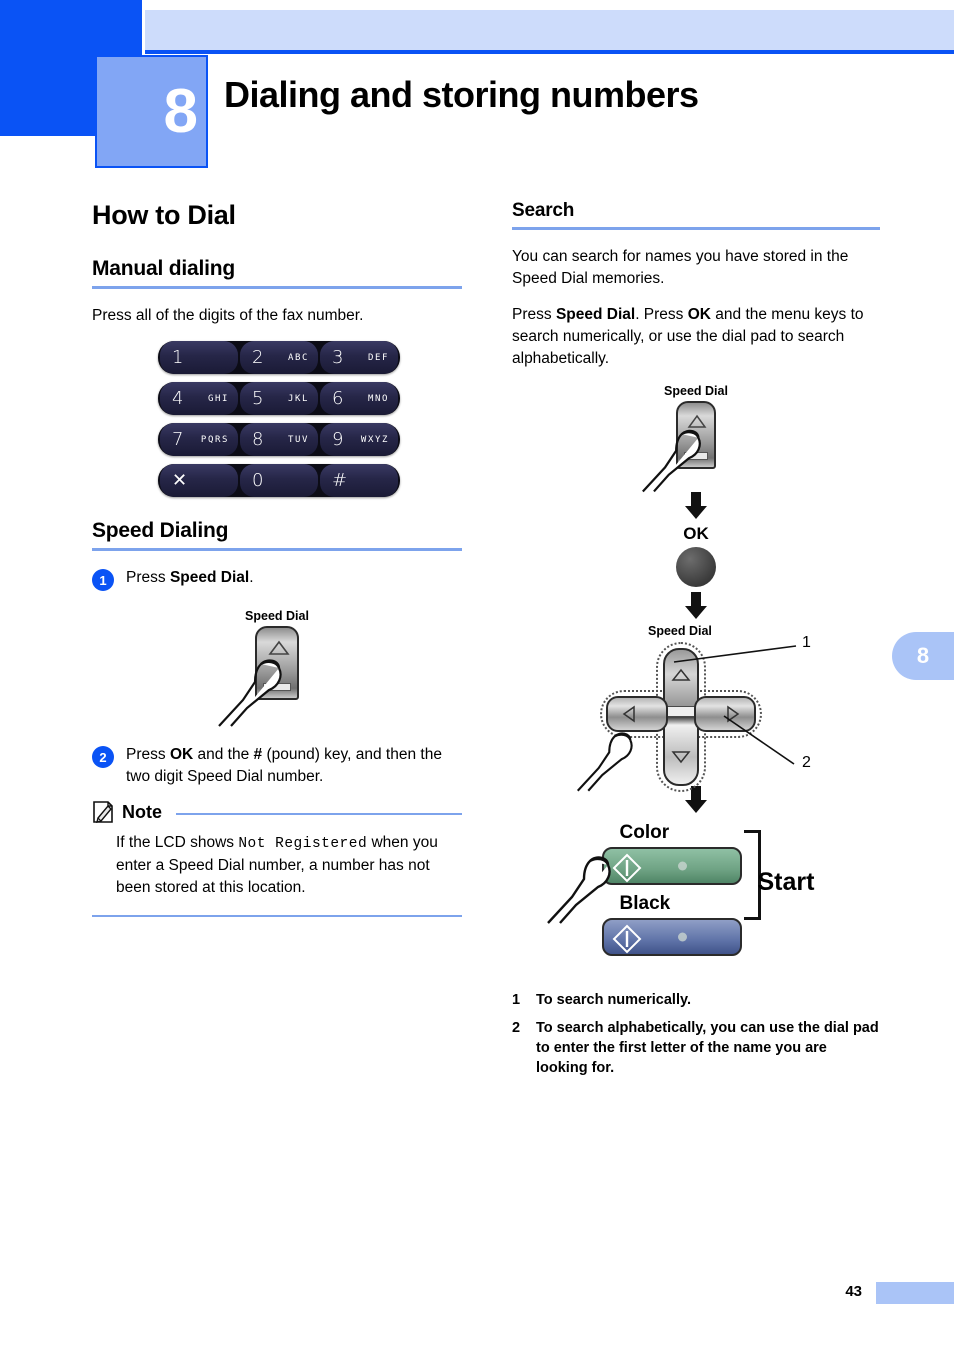  Describe the element at coordinates (209, 577) in the screenshot. I see `step-1-bold: Speed Dial` at that location.